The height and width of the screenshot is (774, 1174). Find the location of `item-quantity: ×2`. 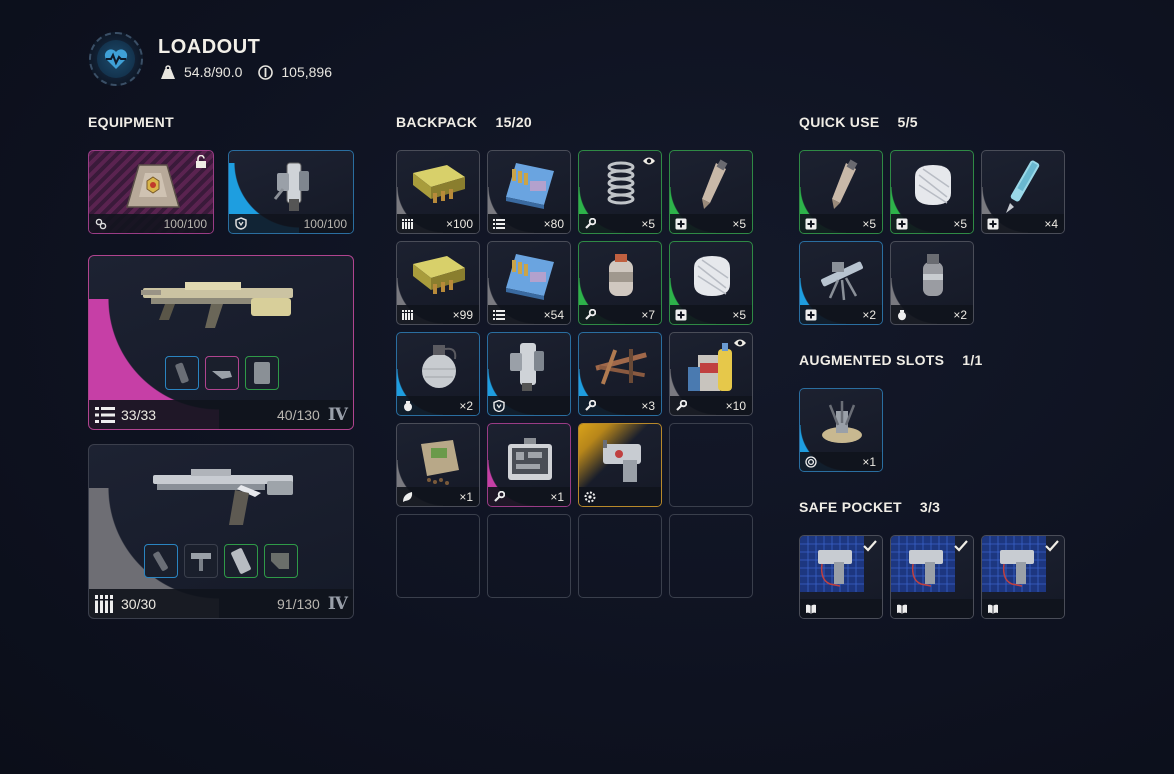

item-quantity: ×2 is located at coordinates (869, 314).